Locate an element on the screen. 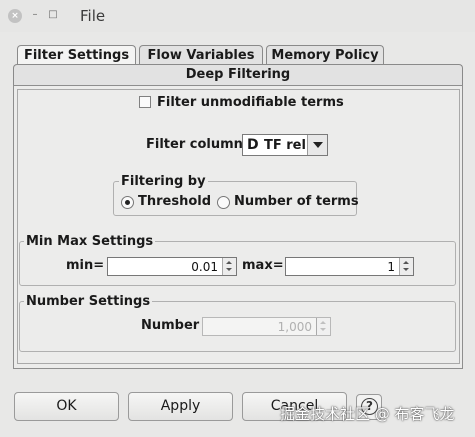  close-window-icon: × is located at coordinates (15, 16).